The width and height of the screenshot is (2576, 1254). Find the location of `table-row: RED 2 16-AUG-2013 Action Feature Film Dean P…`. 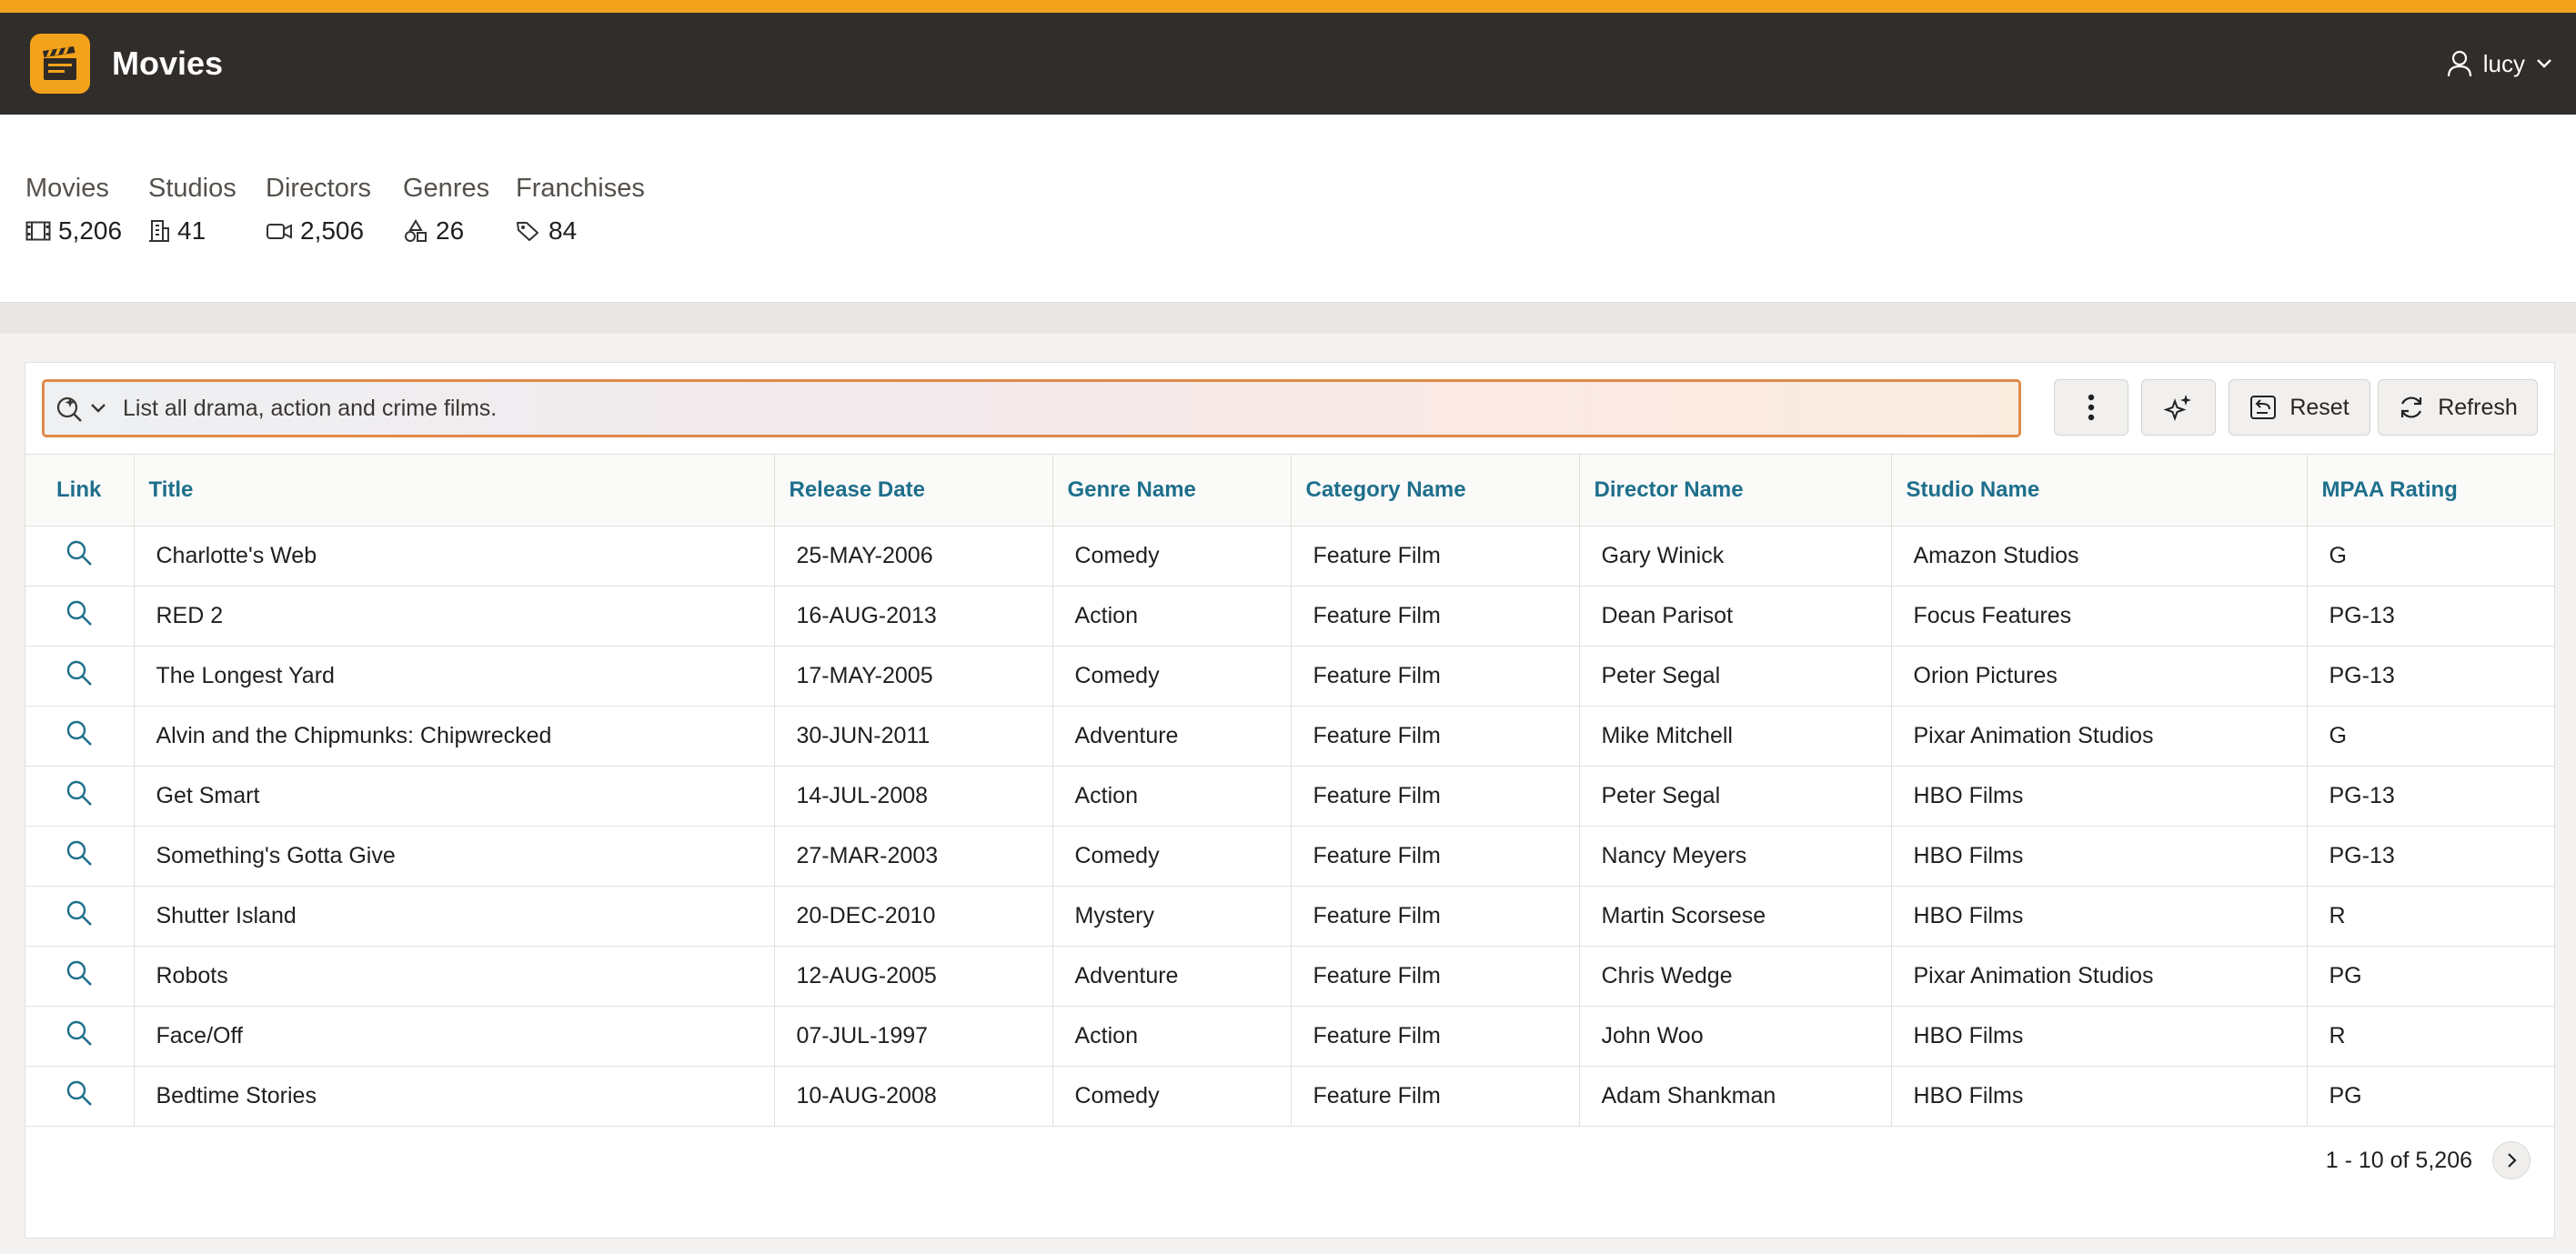

table-row: RED 2 16-AUG-2013 Action Feature Film Dean P… is located at coordinates (1289, 616).